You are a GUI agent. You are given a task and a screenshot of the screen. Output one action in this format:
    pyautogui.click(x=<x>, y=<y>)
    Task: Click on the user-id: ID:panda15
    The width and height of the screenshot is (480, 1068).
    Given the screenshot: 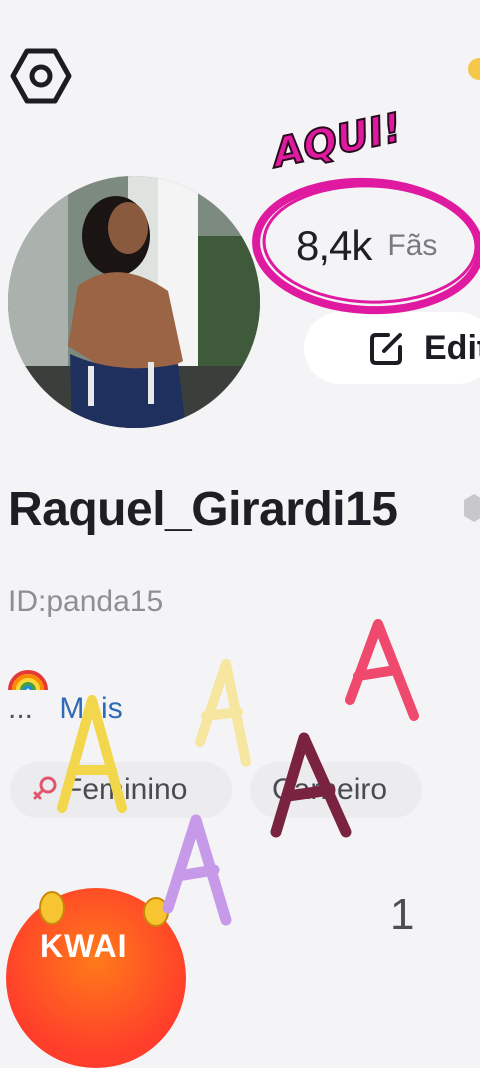 What is the action you would take?
    pyautogui.click(x=86, y=601)
    